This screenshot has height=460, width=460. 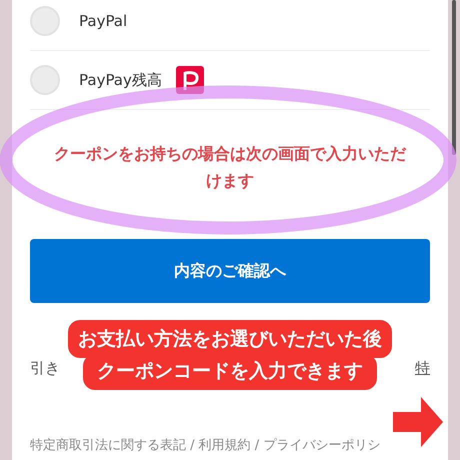 What do you see at coordinates (418, 422) in the screenshot?
I see `arrow-icon` at bounding box center [418, 422].